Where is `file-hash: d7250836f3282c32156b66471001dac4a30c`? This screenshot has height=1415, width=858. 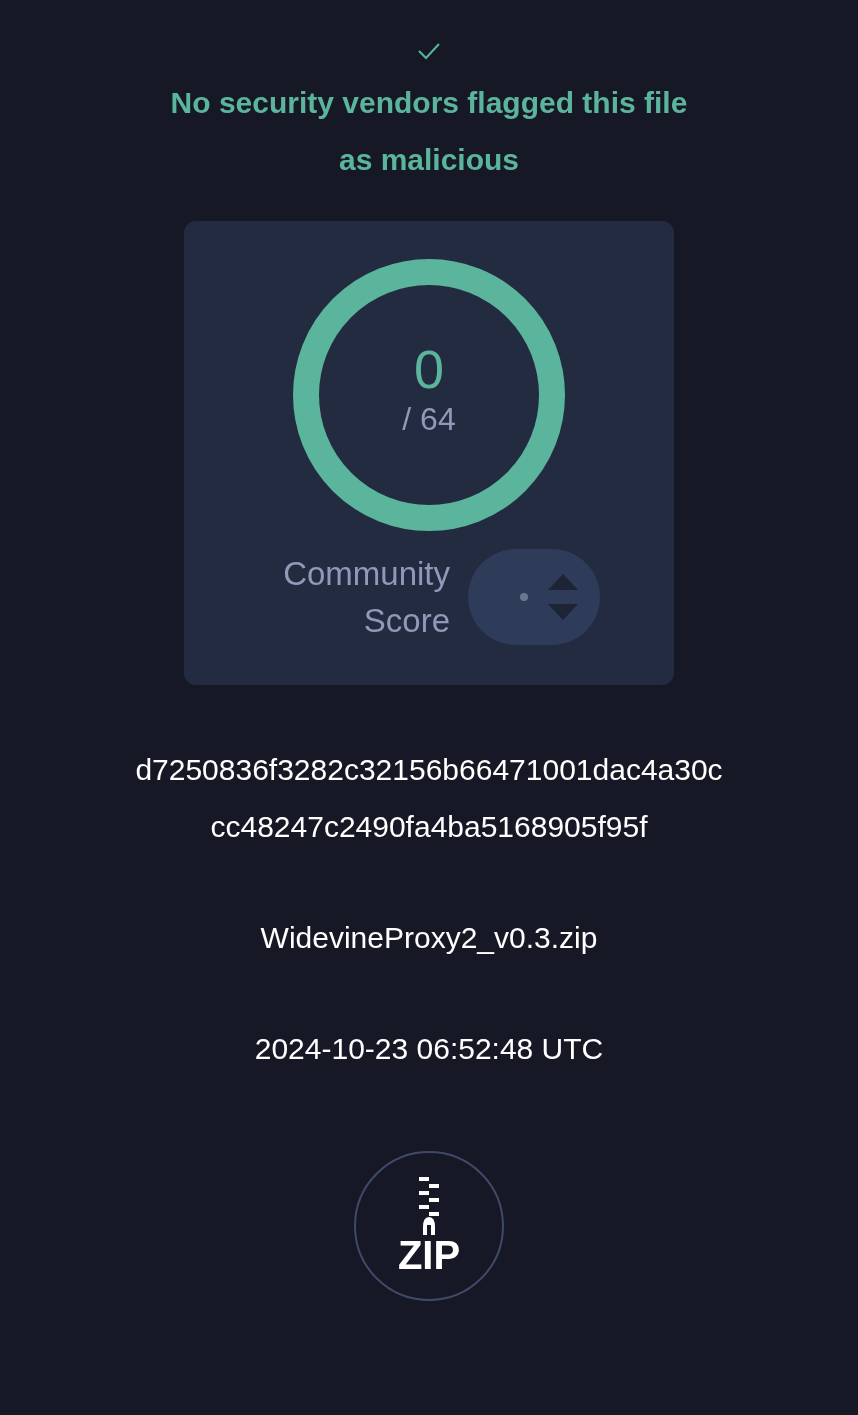 file-hash: d7250836f3282c32156b66471001dac4a30c is located at coordinates (429, 770).